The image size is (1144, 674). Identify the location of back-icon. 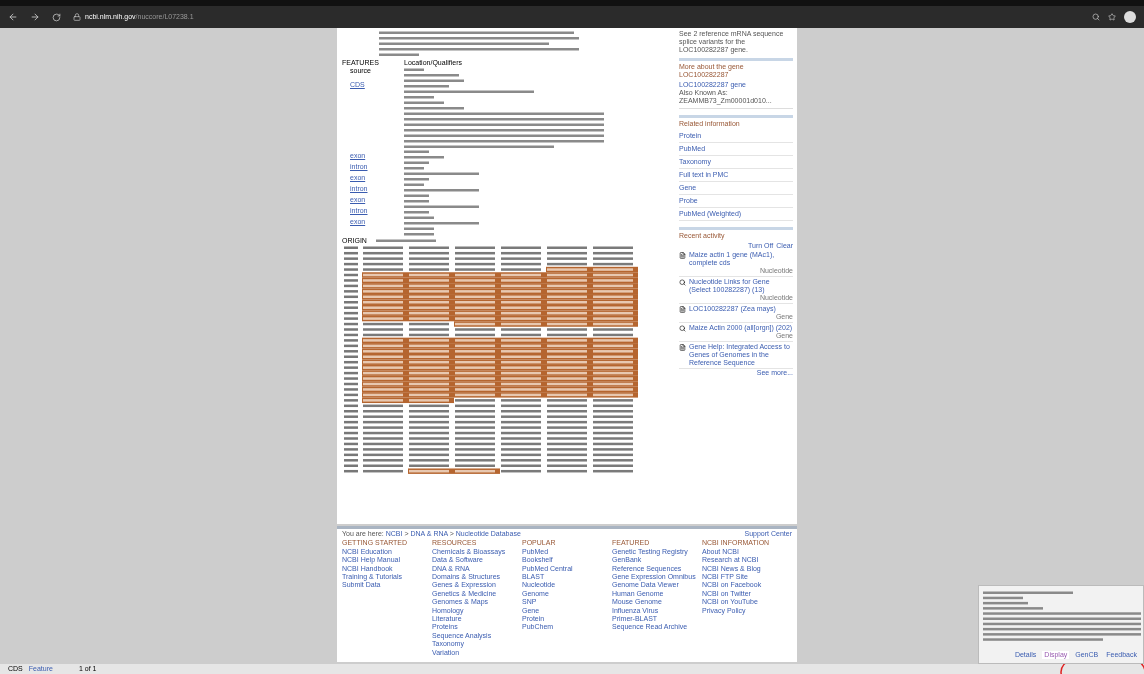
(13, 17).